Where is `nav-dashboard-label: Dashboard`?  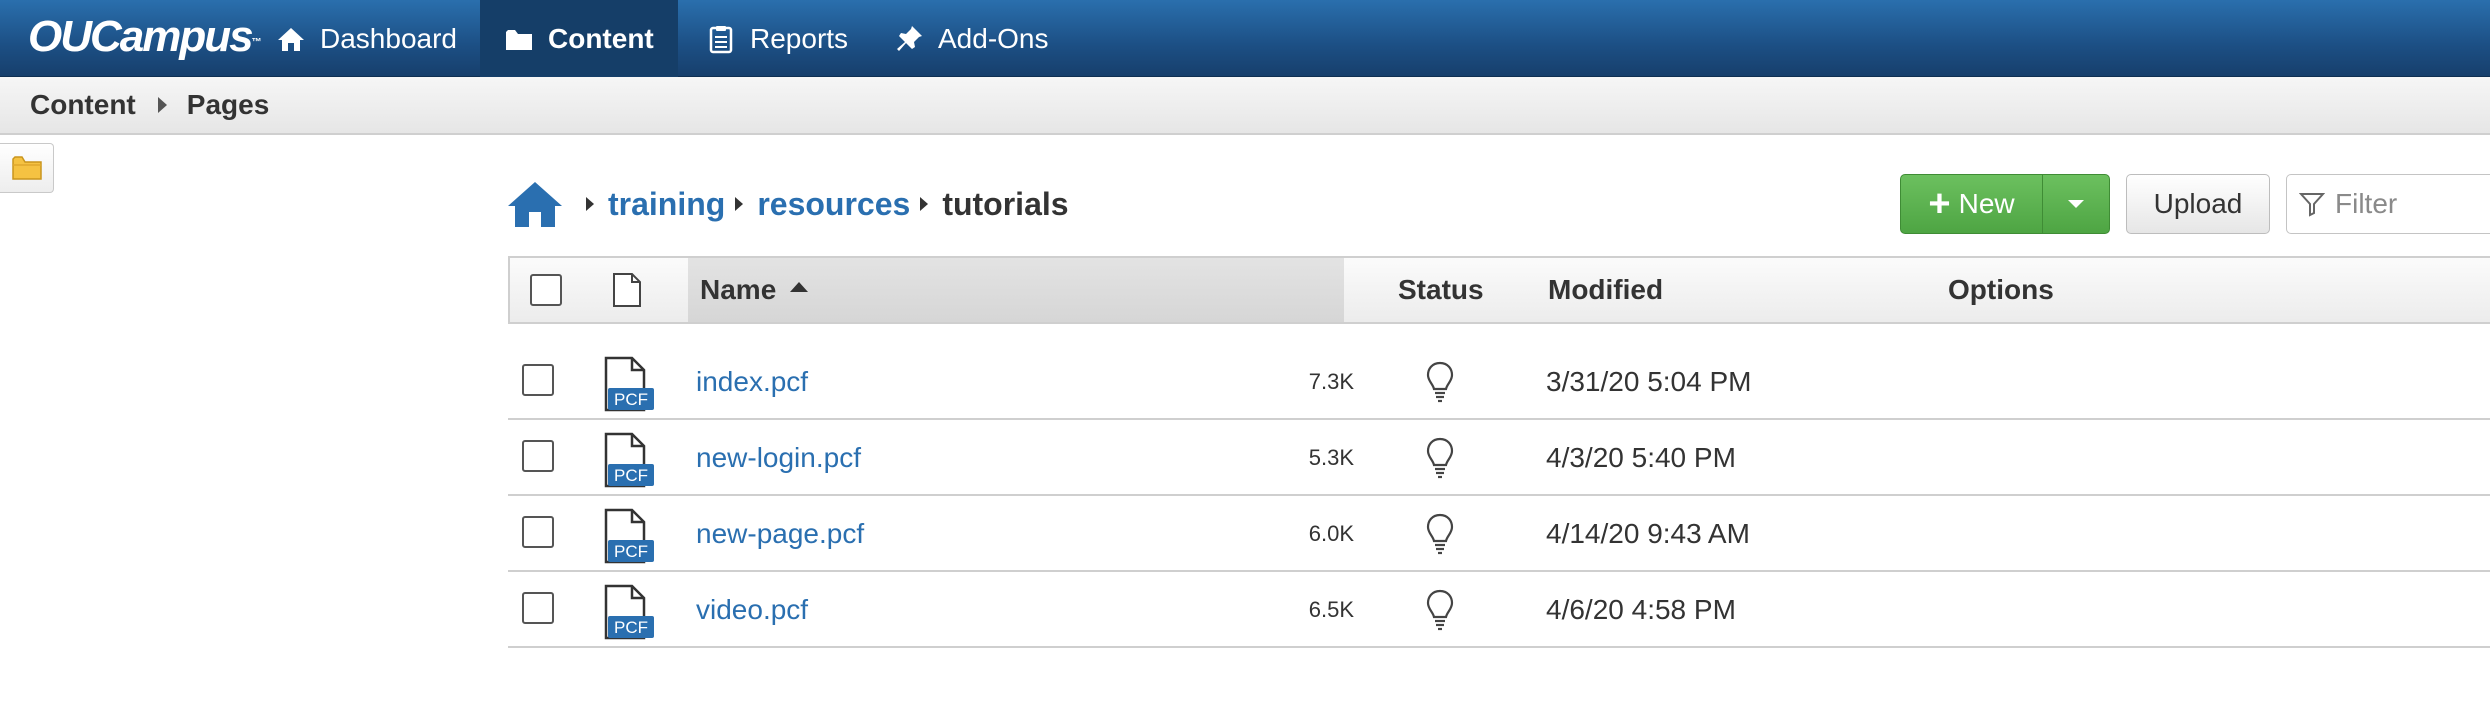
nav-dashboard-label: Dashboard is located at coordinates (388, 38).